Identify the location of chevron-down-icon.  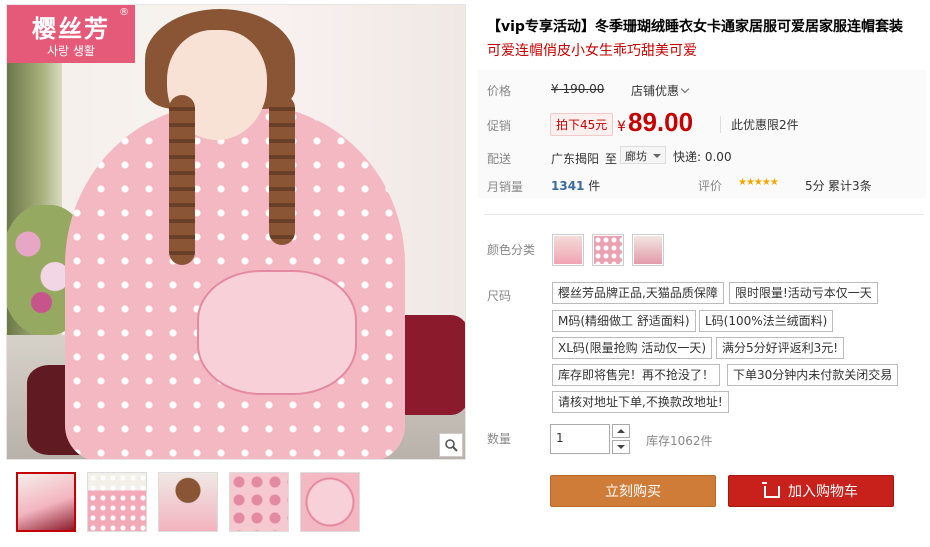
(685, 89).